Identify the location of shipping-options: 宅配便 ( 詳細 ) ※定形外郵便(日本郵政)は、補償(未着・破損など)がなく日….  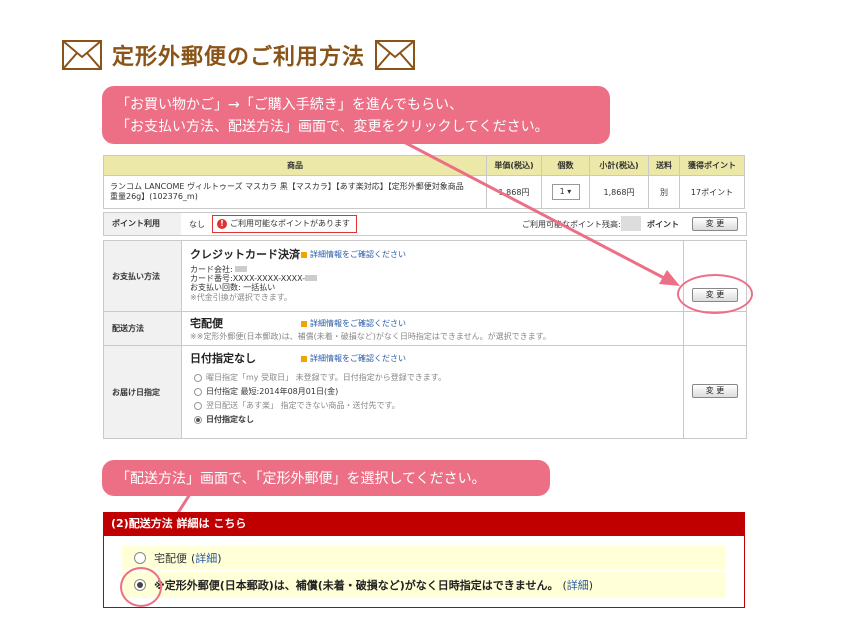
(424, 572).